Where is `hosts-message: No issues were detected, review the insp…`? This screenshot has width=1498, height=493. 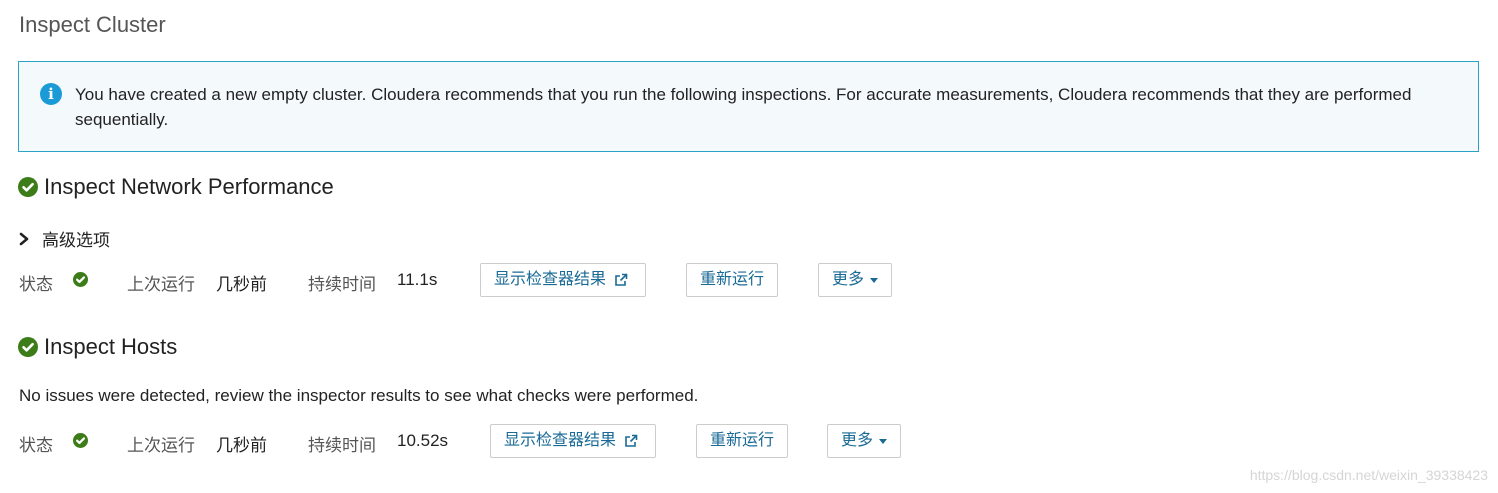
hosts-message: No issues were detected, review the insp… is located at coordinates (359, 395).